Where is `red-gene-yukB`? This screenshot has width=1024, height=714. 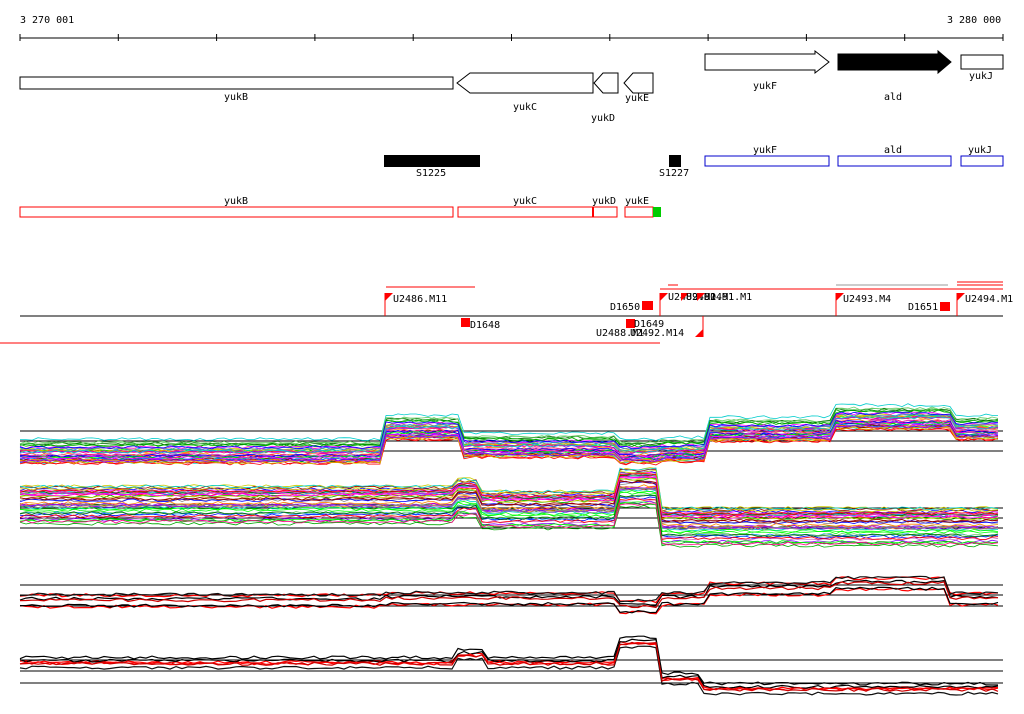 red-gene-yukB is located at coordinates (236, 212).